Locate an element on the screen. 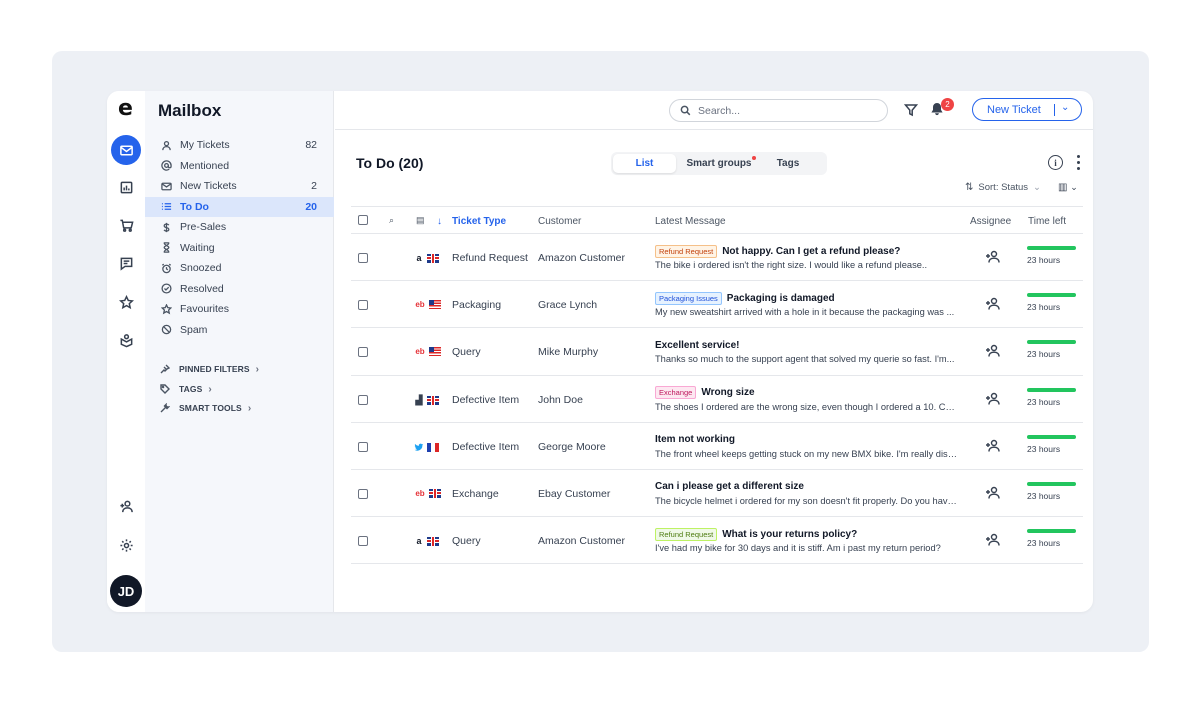 This screenshot has height=703, width=1200. message-subject: Not happy. Can I get a refund please? is located at coordinates (811, 251).